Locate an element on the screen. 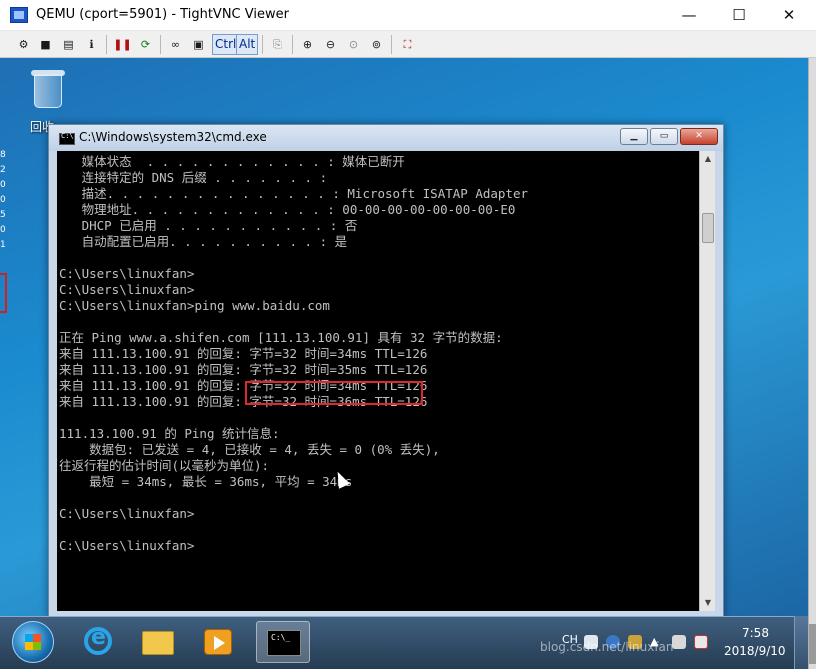 The image size is (816, 669). close-button: ✕ is located at coordinates (789, 15).